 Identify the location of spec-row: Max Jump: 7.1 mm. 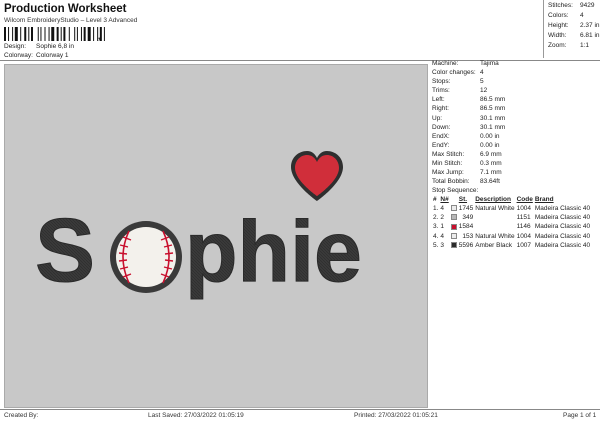
(467, 173).